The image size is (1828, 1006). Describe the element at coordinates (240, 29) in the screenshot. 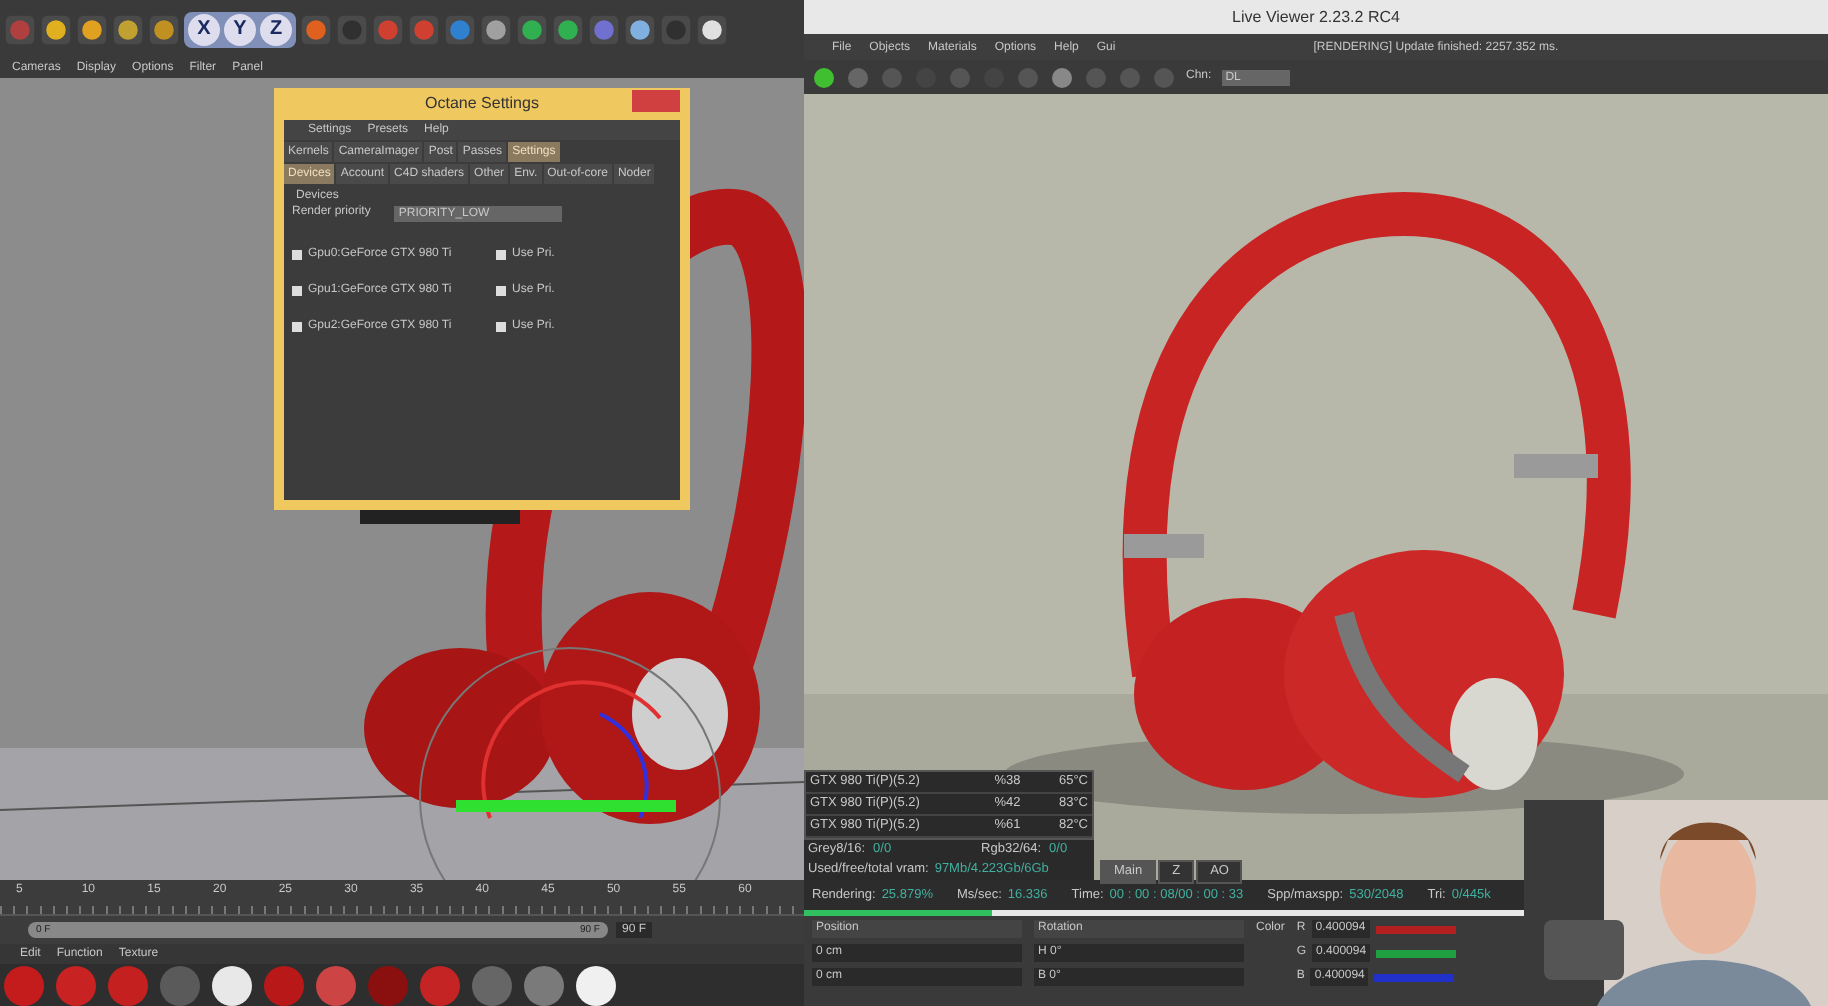

I see `axis-toggle: Y` at that location.